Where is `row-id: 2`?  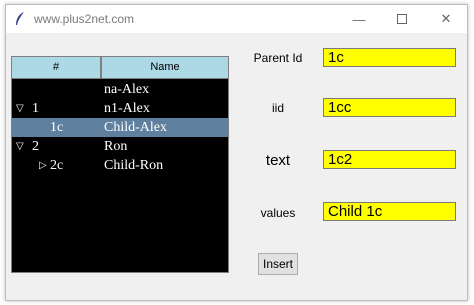 row-id: 2 is located at coordinates (35, 146).